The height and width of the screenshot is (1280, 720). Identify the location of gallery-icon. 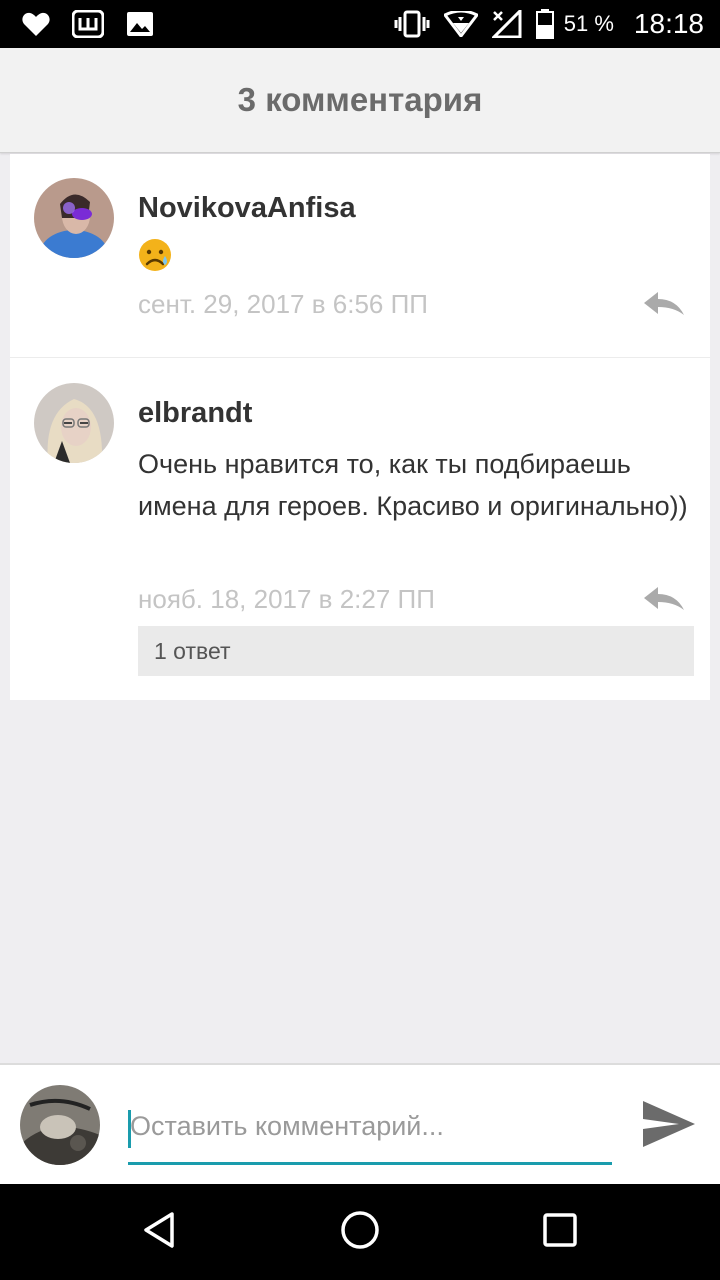
(140, 24).